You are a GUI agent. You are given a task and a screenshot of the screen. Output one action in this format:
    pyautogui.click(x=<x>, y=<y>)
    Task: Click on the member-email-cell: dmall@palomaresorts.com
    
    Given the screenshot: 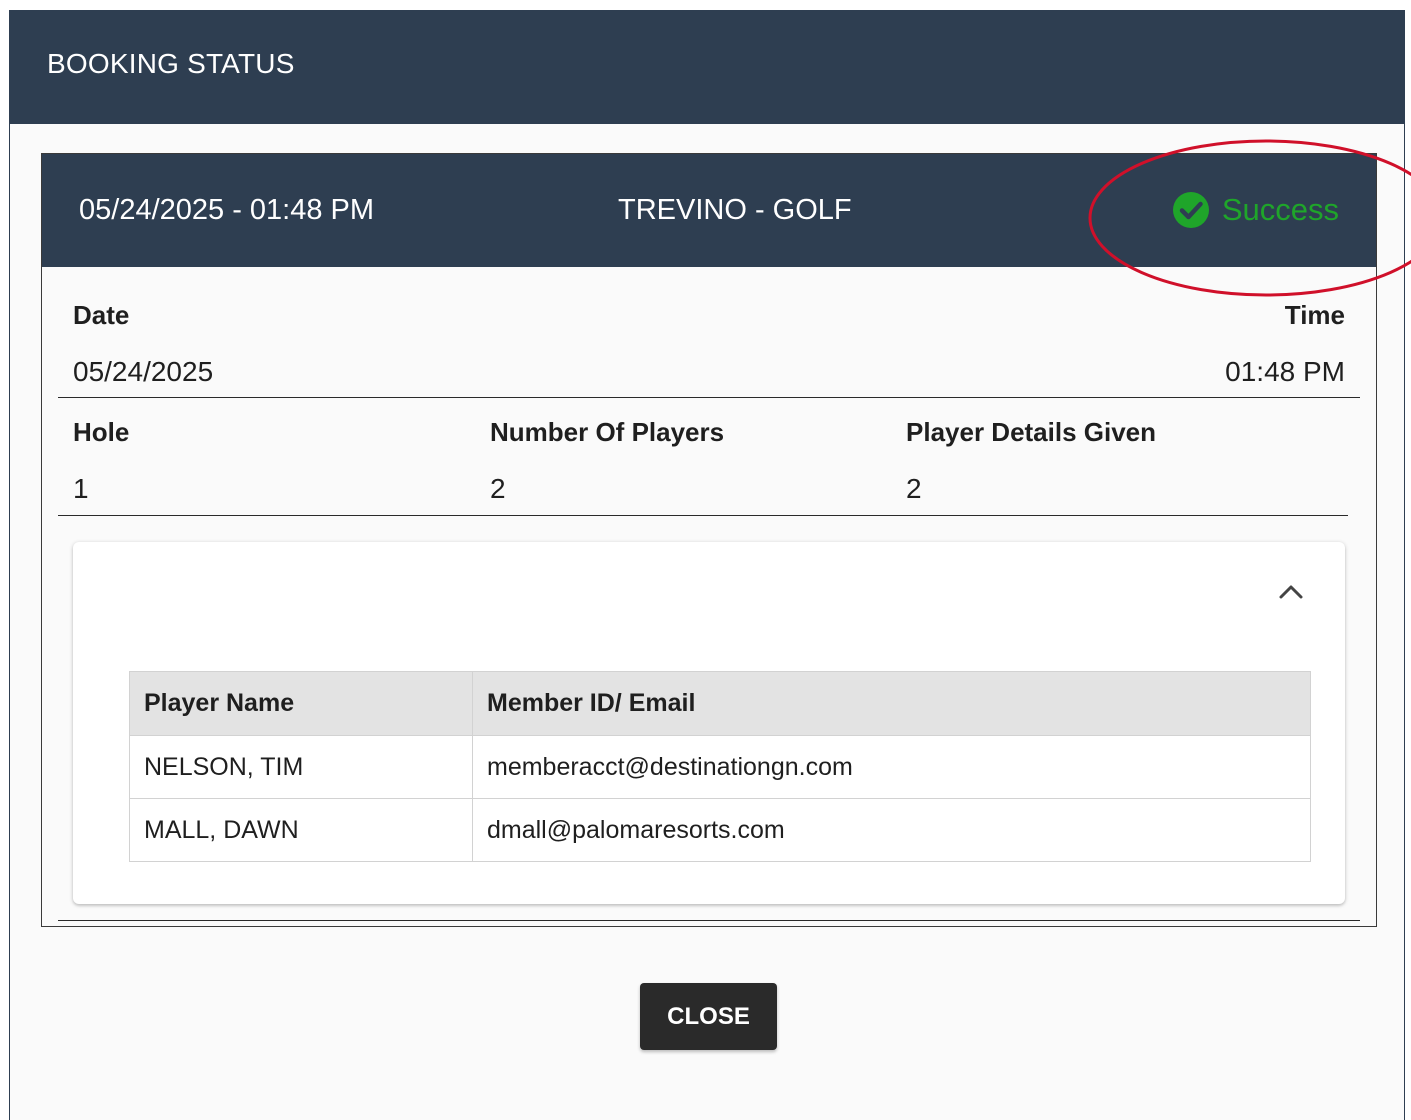 What is the action you would take?
    pyautogui.click(x=891, y=830)
    